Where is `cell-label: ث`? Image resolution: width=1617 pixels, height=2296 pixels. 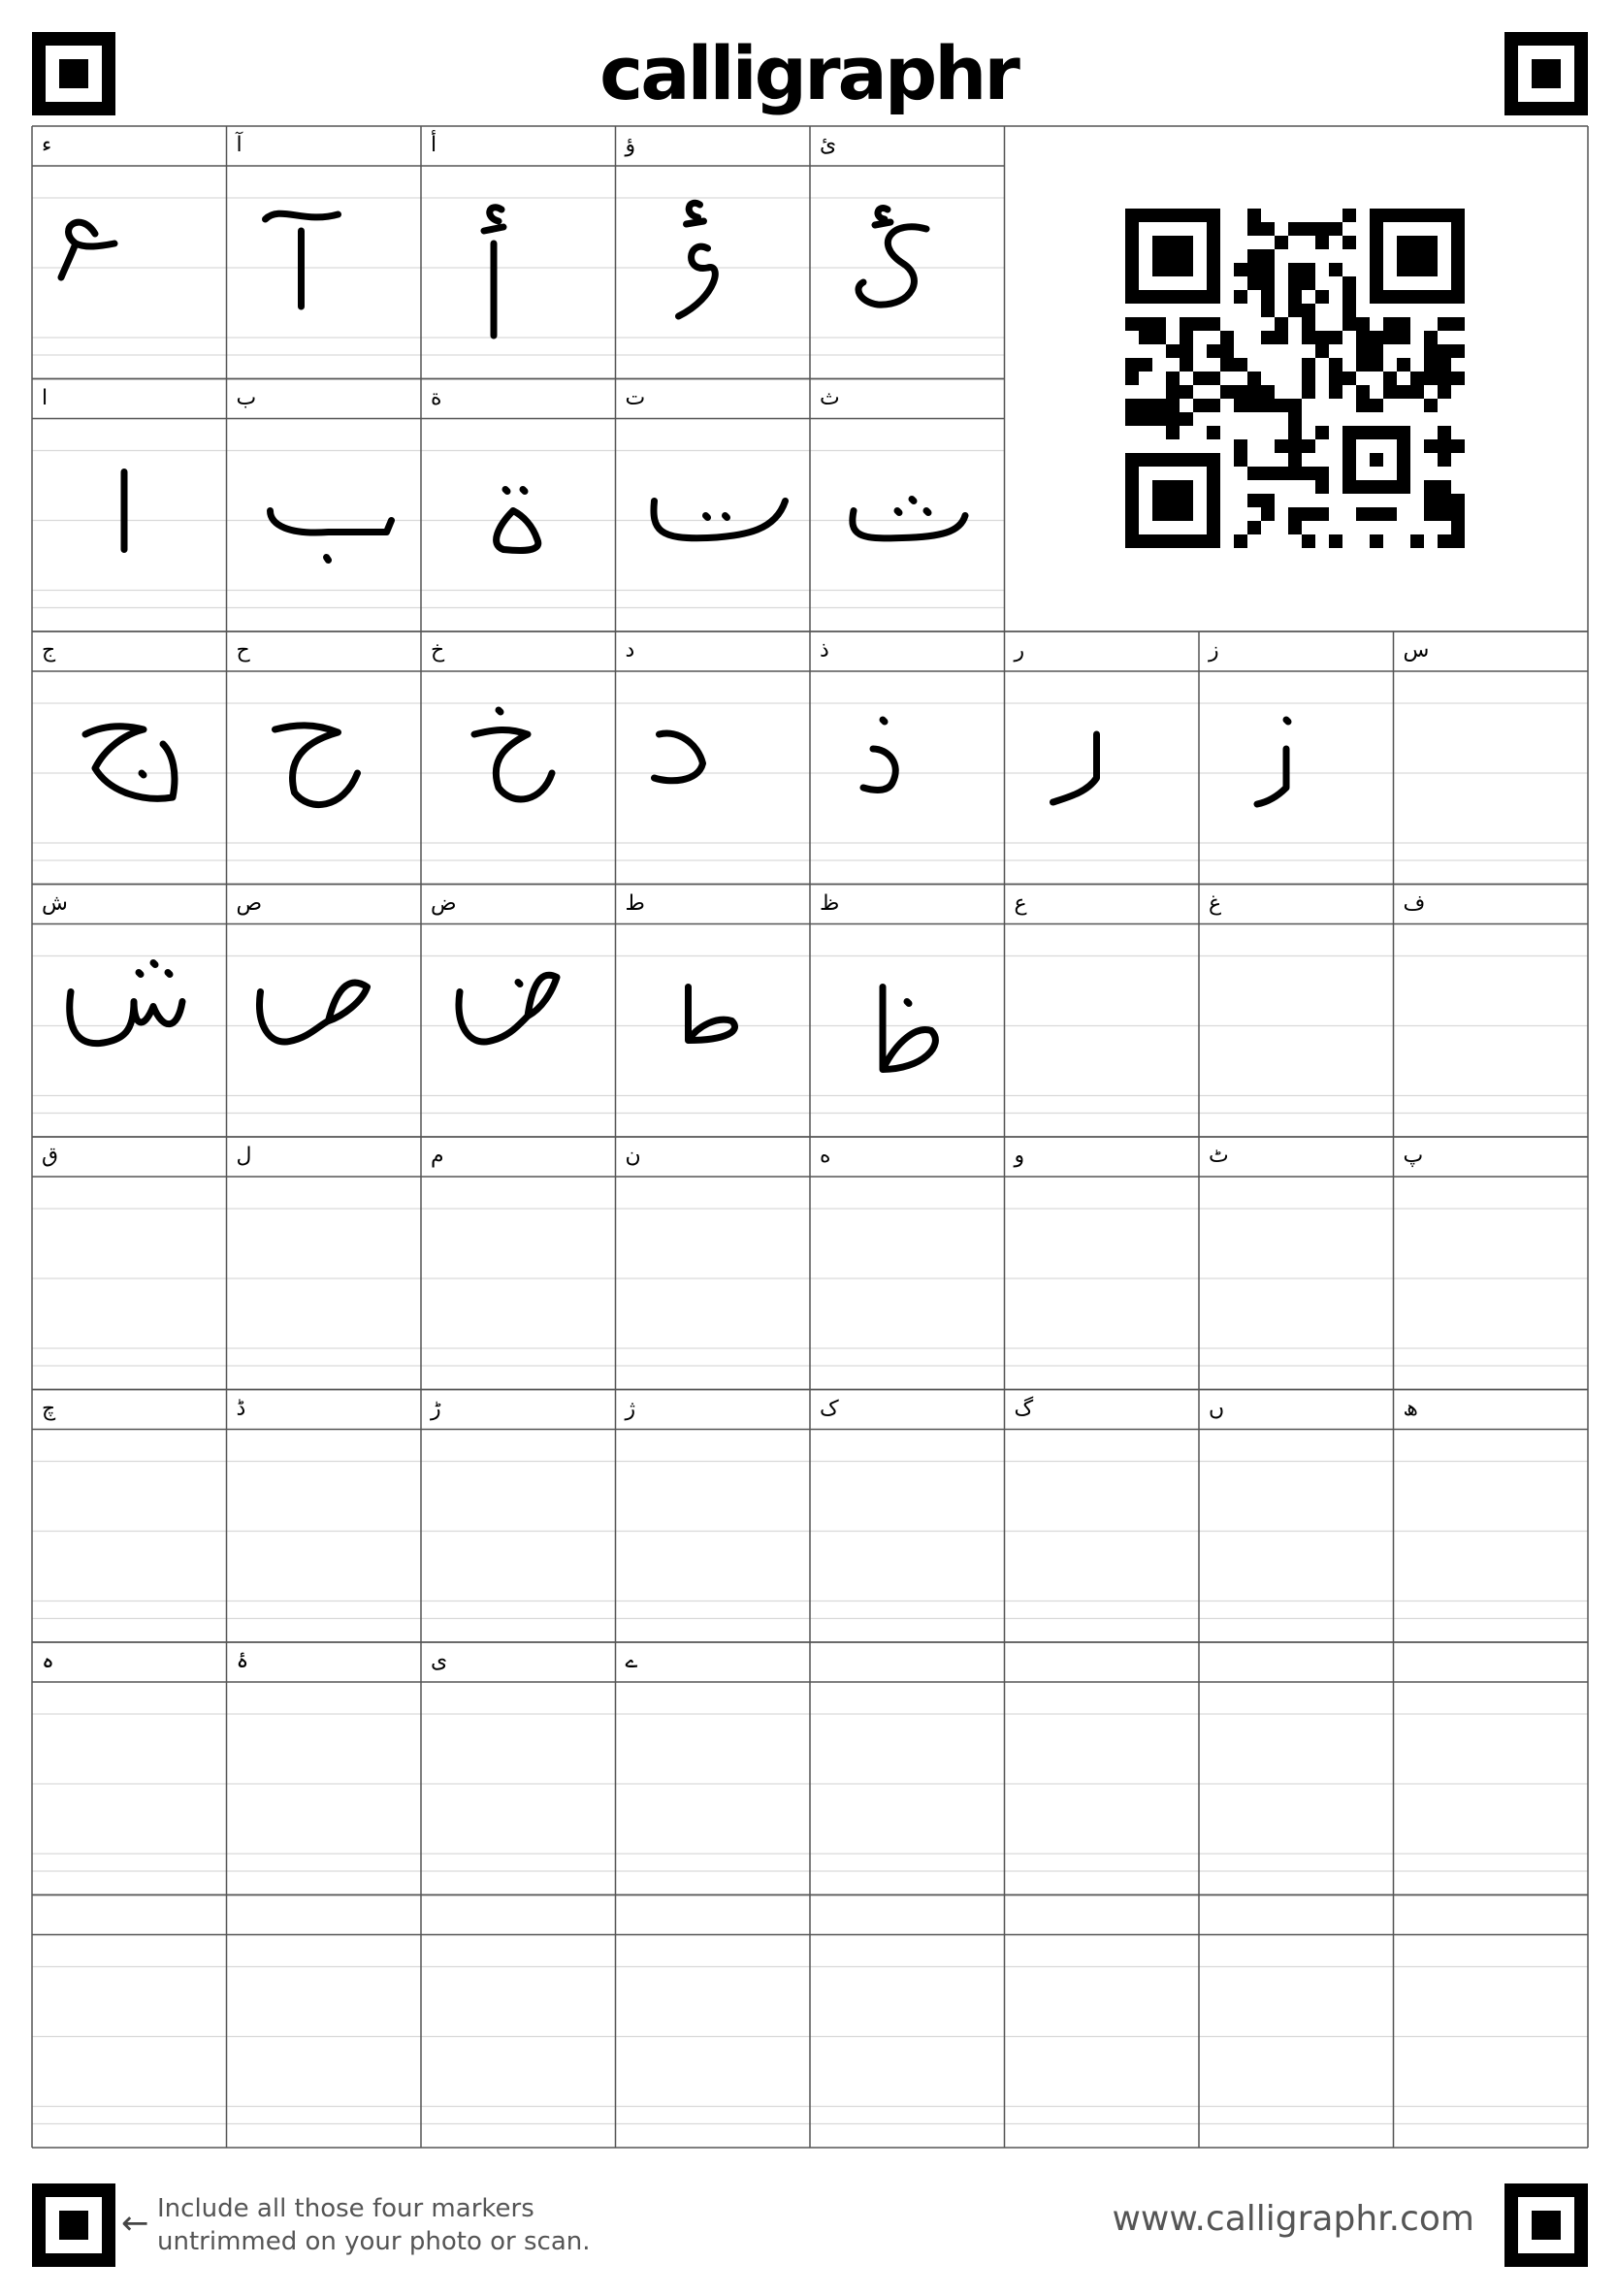
cell-label: ث is located at coordinates (830, 398).